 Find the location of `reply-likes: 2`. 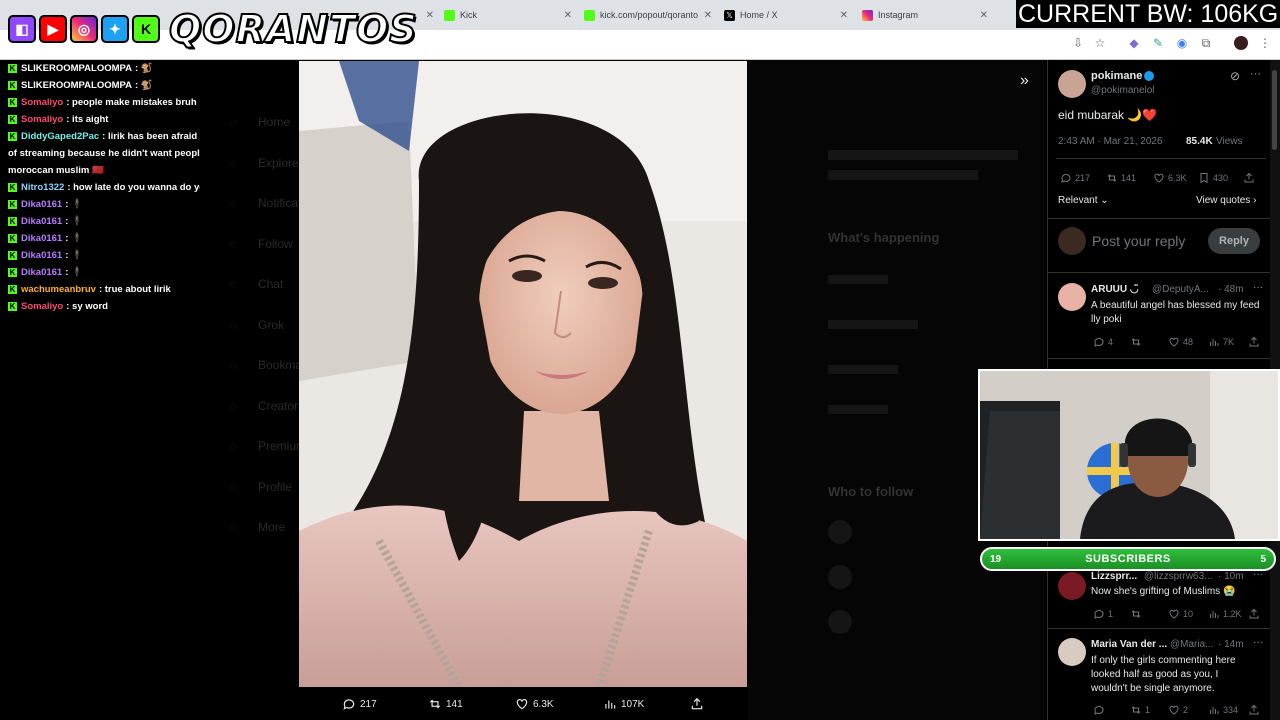

reply-likes: 2 is located at coordinates (1178, 710).